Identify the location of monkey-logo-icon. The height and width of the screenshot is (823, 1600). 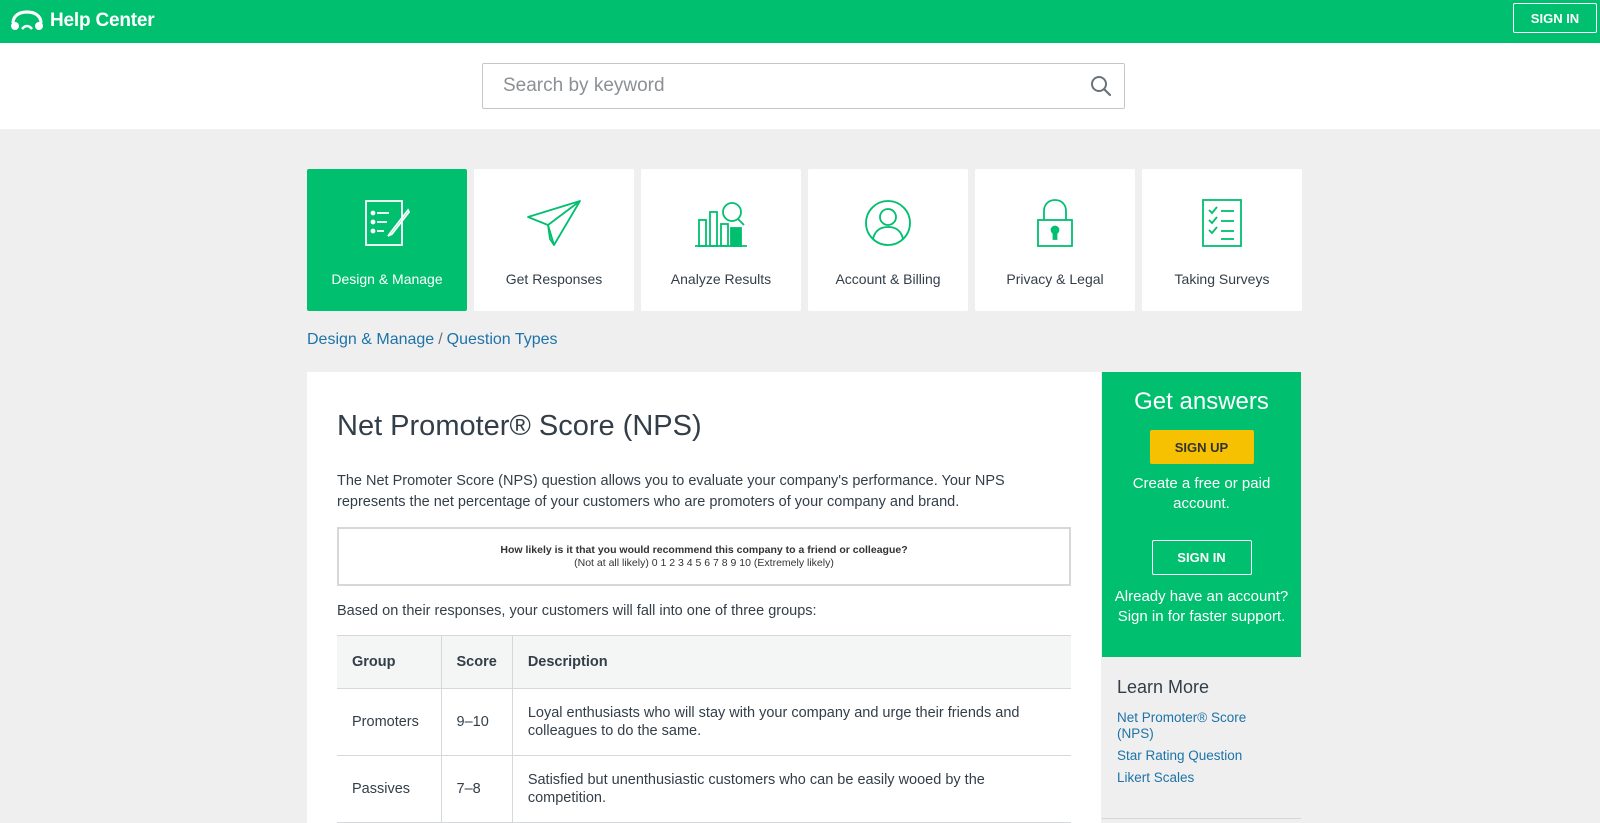
(27, 21).